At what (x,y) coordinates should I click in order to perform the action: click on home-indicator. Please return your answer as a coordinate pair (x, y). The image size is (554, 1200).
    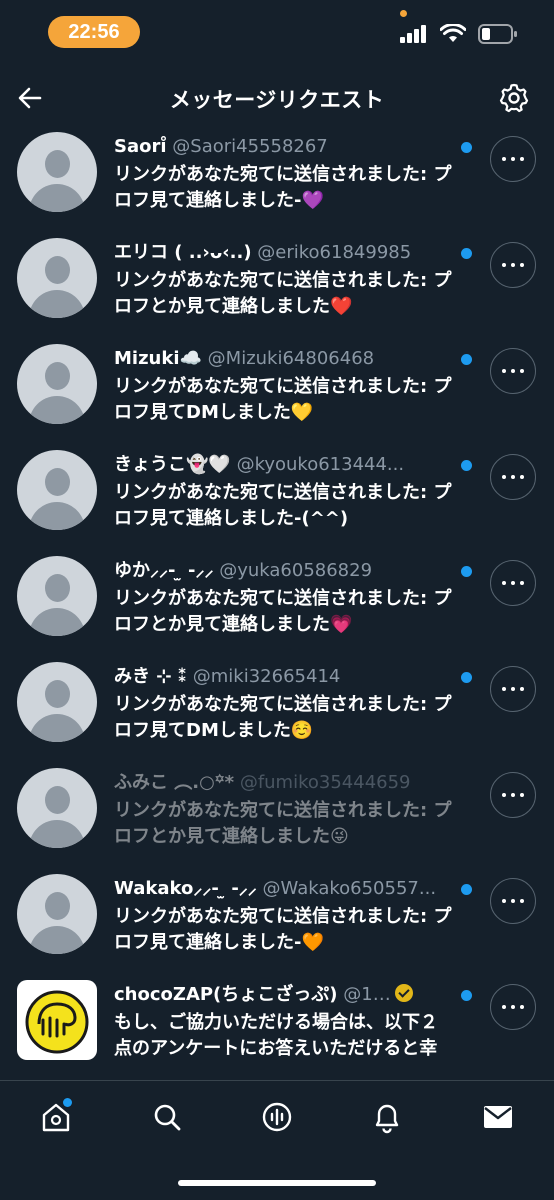
    Looking at the image, I should click on (277, 1183).